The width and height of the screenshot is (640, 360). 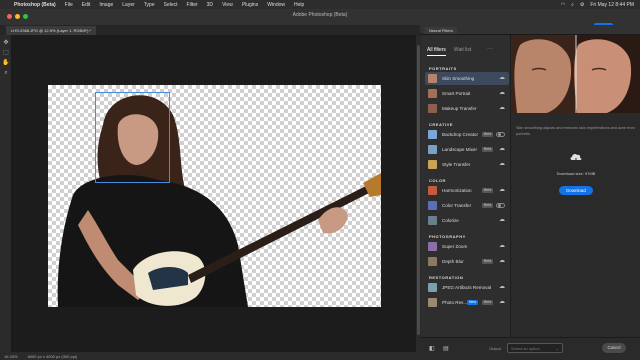 What do you see at coordinates (437, 180) in the screenshot?
I see `section-heading-color: COLOR` at bounding box center [437, 180].